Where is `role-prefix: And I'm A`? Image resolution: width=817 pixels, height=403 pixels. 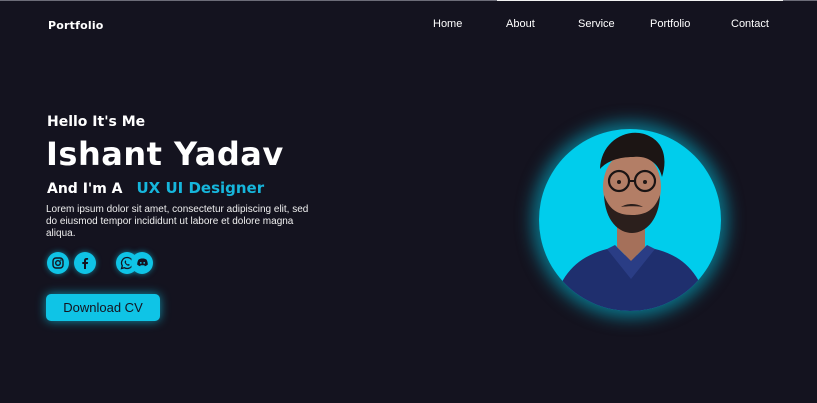 role-prefix: And I'm A is located at coordinates (85, 189).